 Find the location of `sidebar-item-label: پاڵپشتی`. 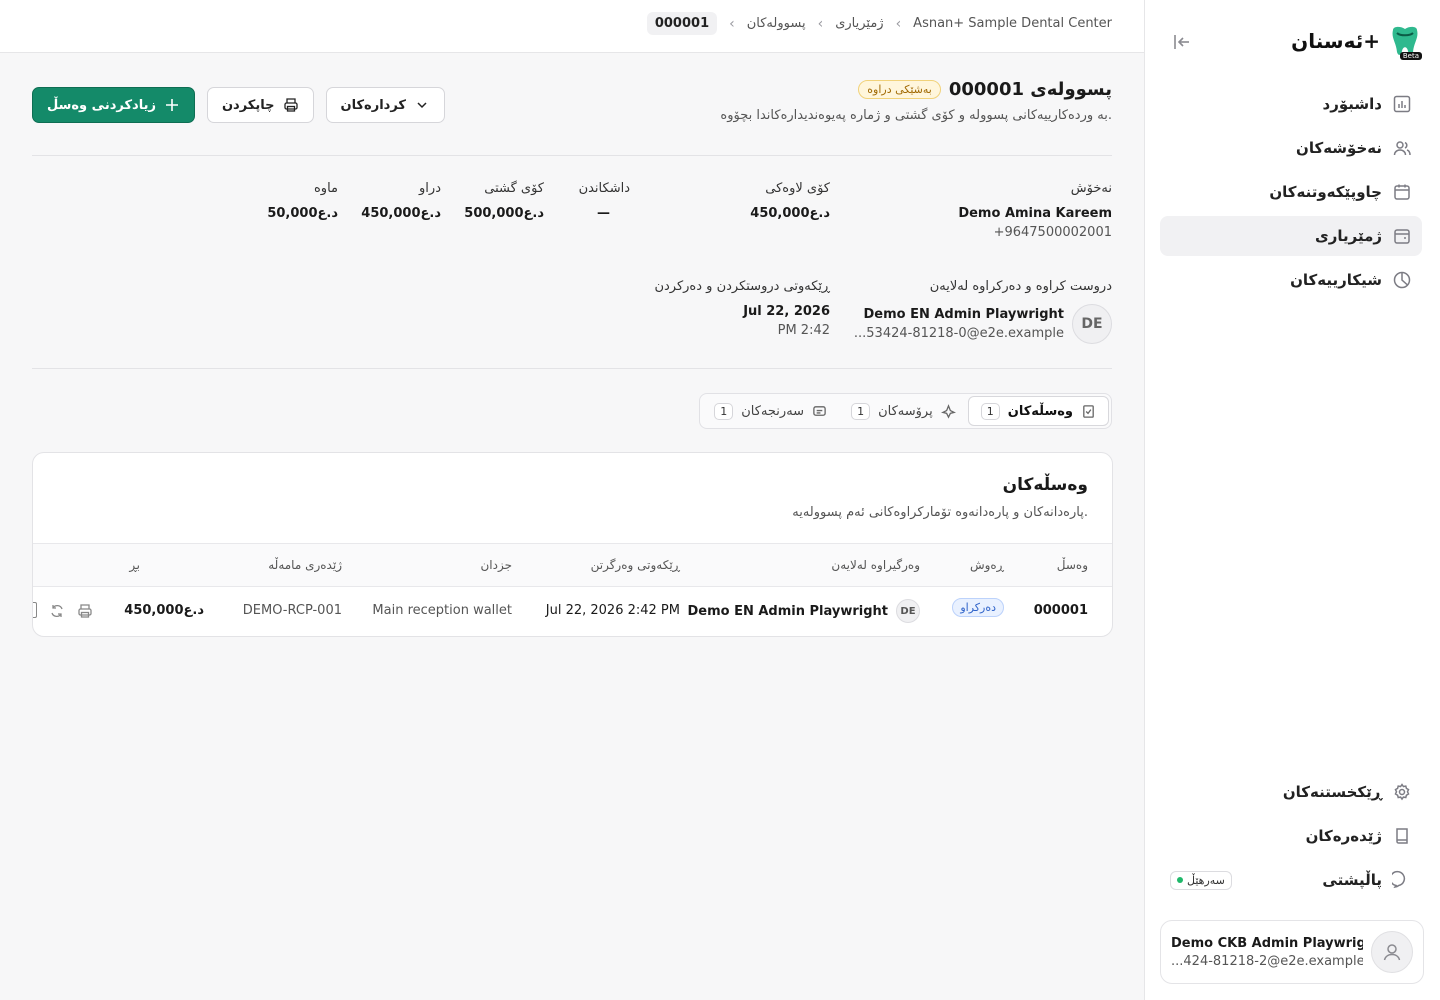

sidebar-item-label: پاڵپشتی is located at coordinates (1352, 880).